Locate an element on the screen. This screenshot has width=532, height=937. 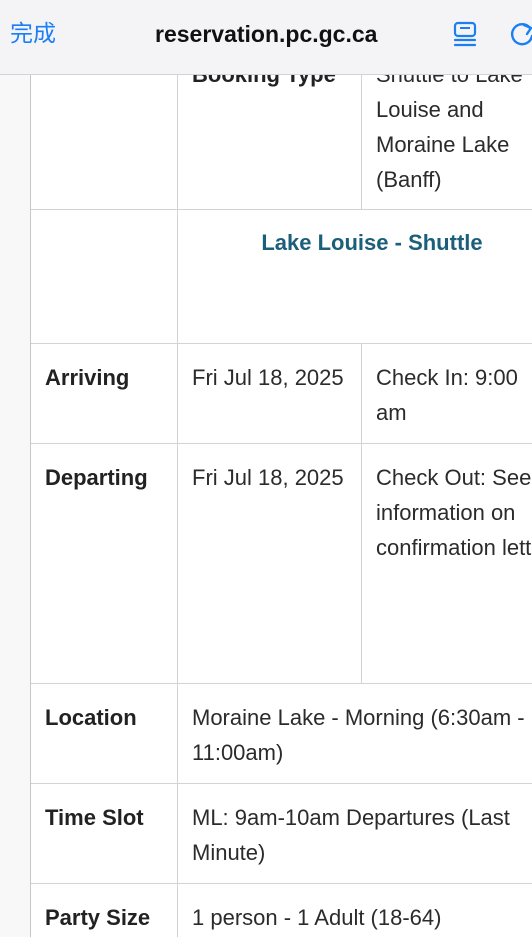
browser-toolbar: 完成 reservation.pc.gc.ca is located at coordinates (266, 37).